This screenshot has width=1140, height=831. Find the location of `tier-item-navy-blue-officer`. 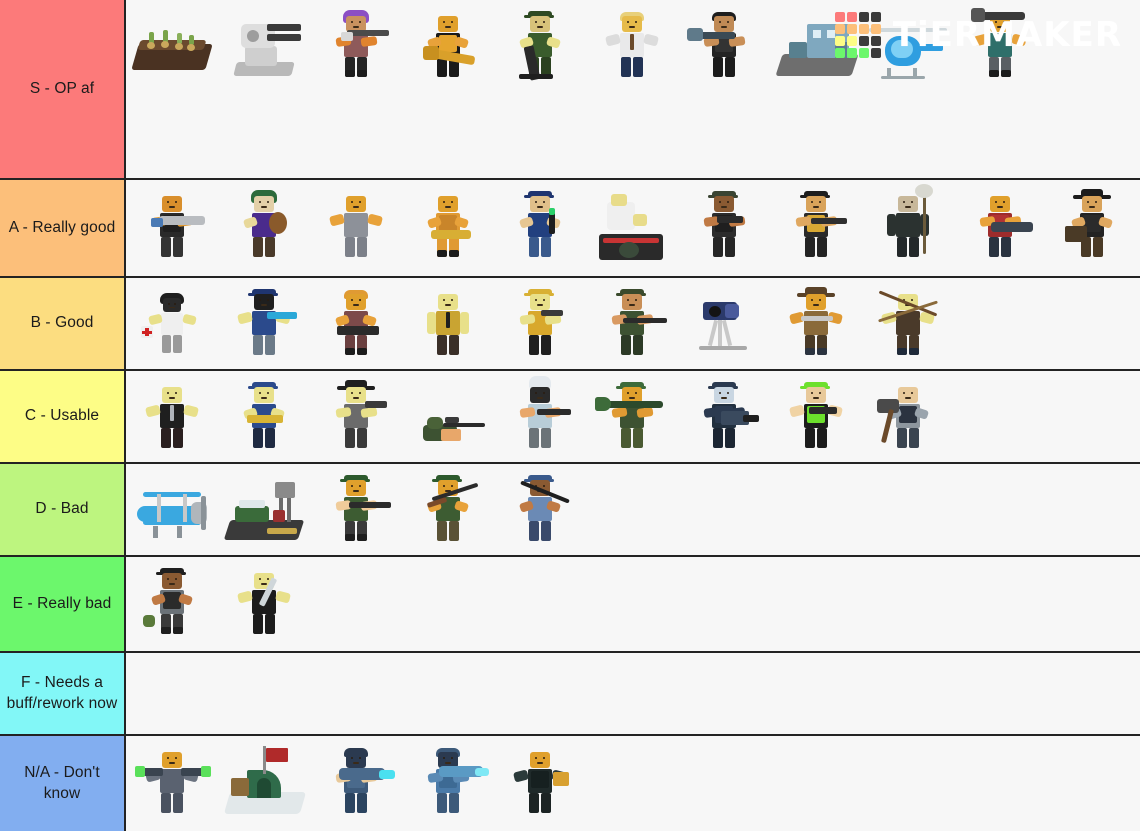

tier-item-navy-blue-officer is located at coordinates (264, 323).